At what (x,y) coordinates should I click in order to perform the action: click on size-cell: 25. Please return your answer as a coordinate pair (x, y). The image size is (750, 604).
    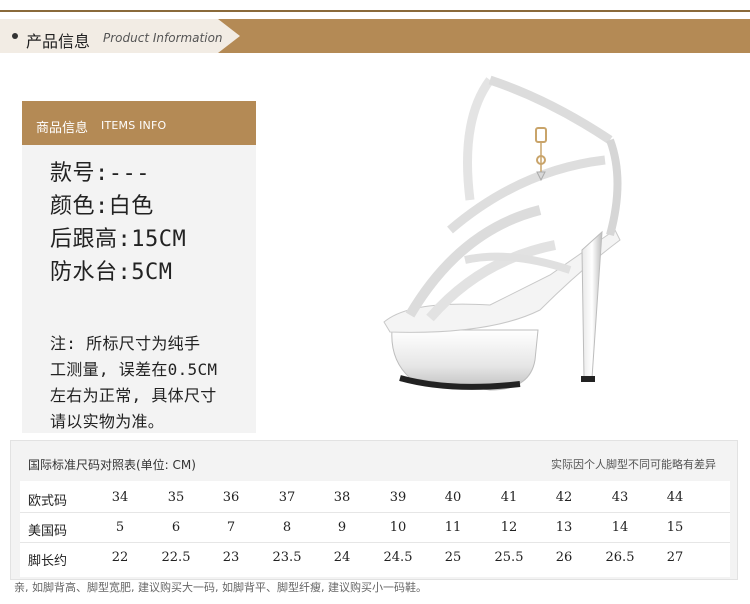
    Looking at the image, I should click on (453, 557).